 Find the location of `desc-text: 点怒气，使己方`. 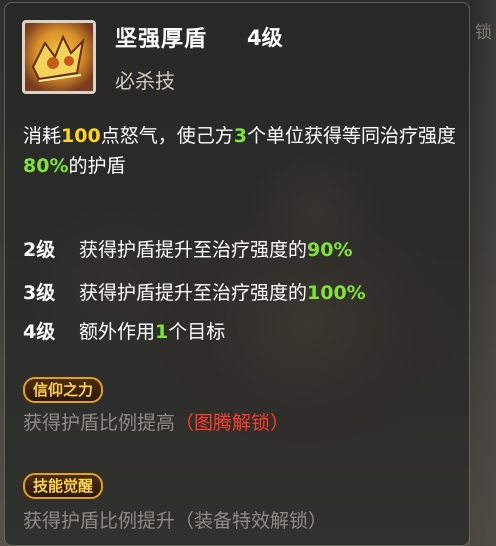

desc-text: 点怒气，使己方 is located at coordinates (167, 136).